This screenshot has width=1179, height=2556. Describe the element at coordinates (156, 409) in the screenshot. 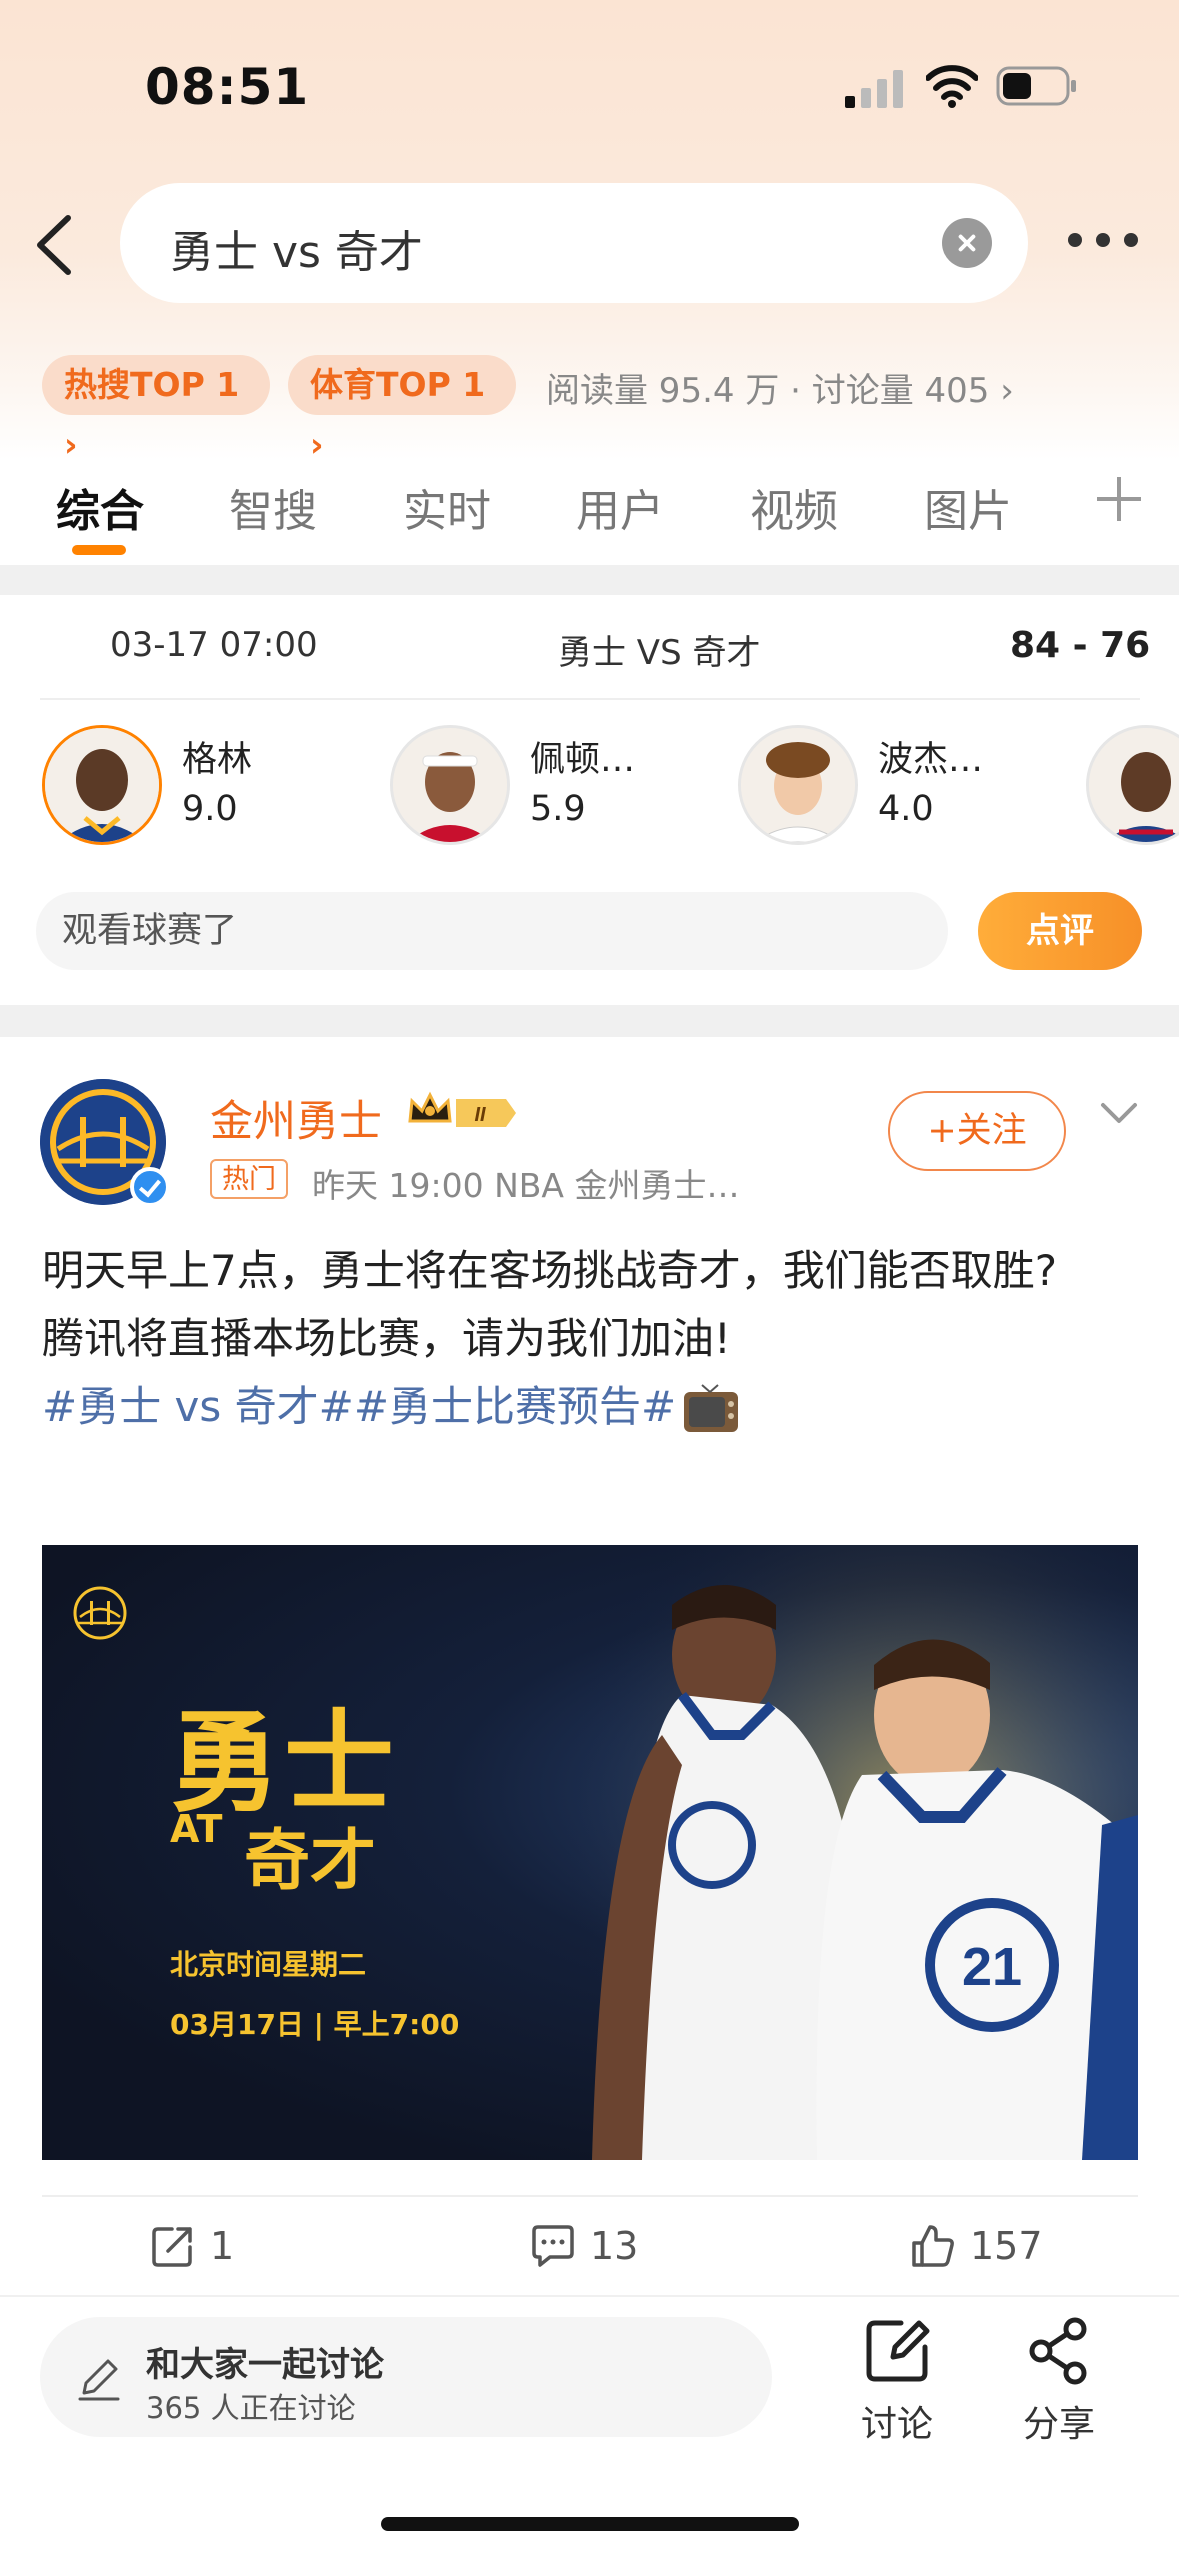

I see `hot-search-rank-badge: 热搜TOP 1 ›` at that location.